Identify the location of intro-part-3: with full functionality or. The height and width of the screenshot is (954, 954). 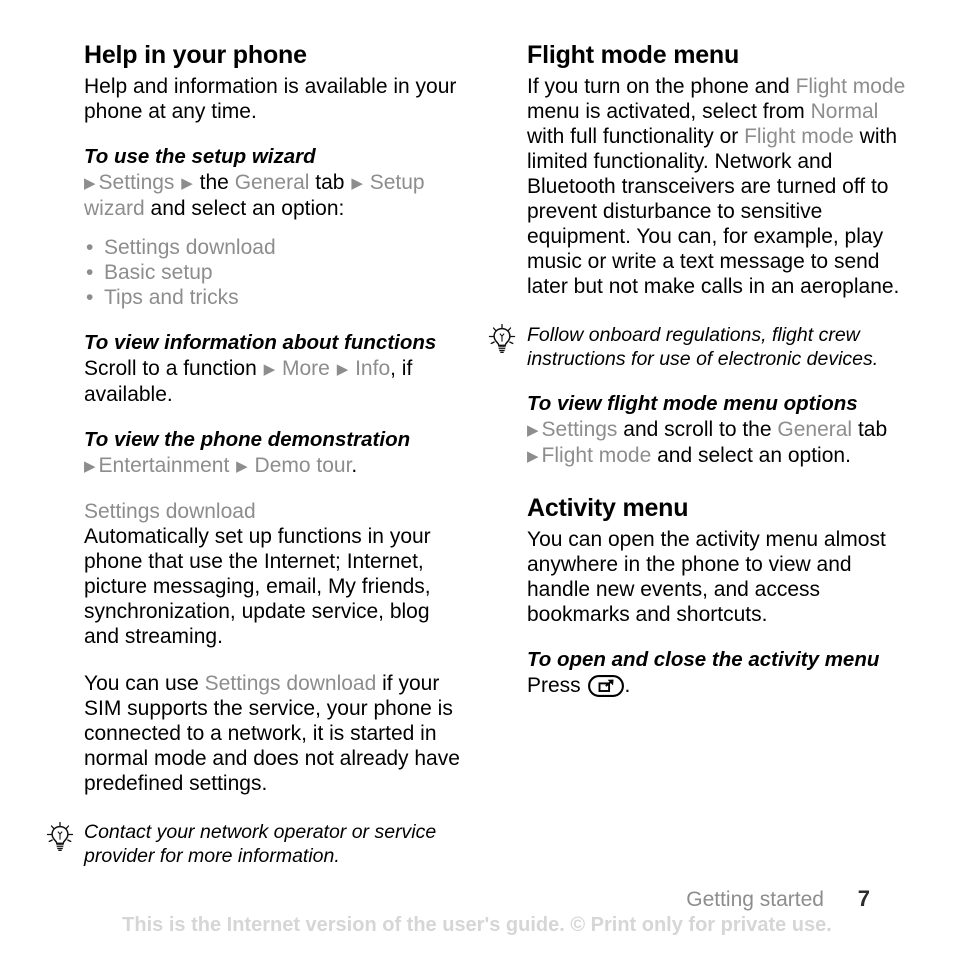
(633, 136).